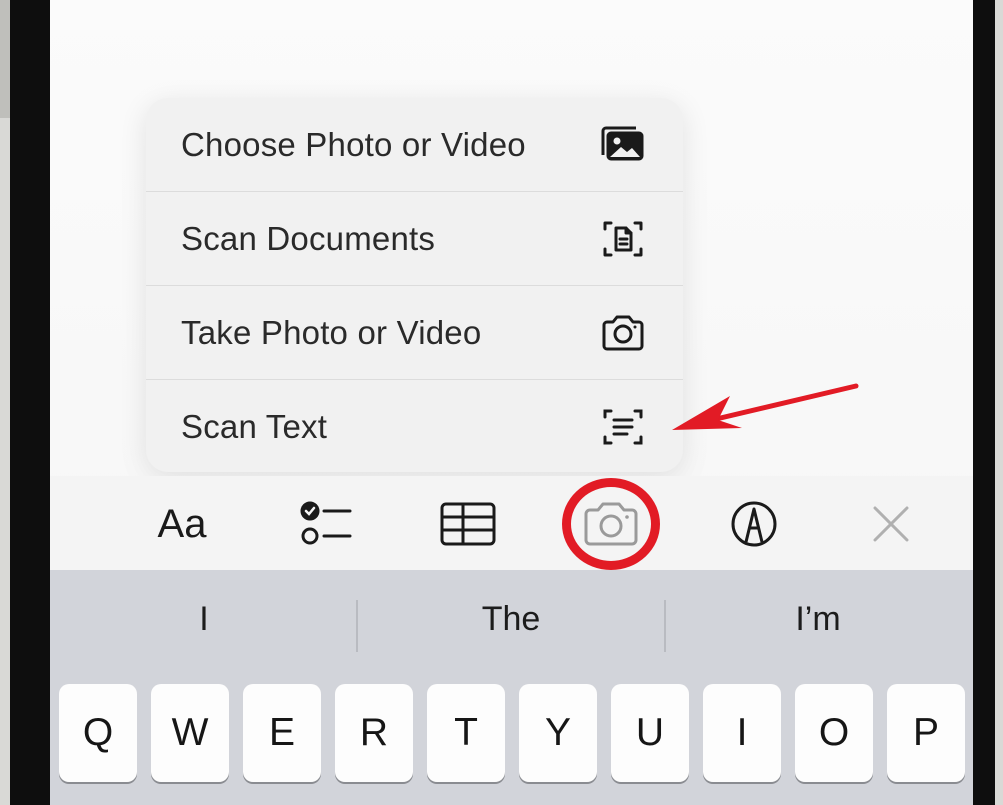 Image resolution: width=1003 pixels, height=805 pixels. Describe the element at coordinates (558, 733) in the screenshot. I see `key-y: Y` at that location.